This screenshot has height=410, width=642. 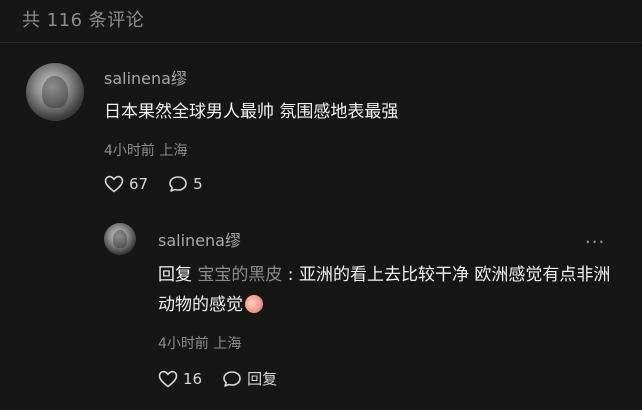 I want to click on peach-emoji-icon, so click(x=254, y=304).